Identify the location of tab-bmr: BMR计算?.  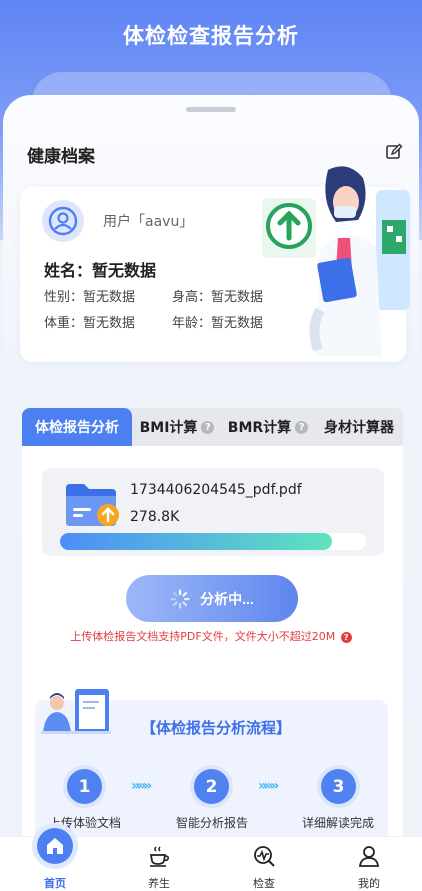
(268, 427).